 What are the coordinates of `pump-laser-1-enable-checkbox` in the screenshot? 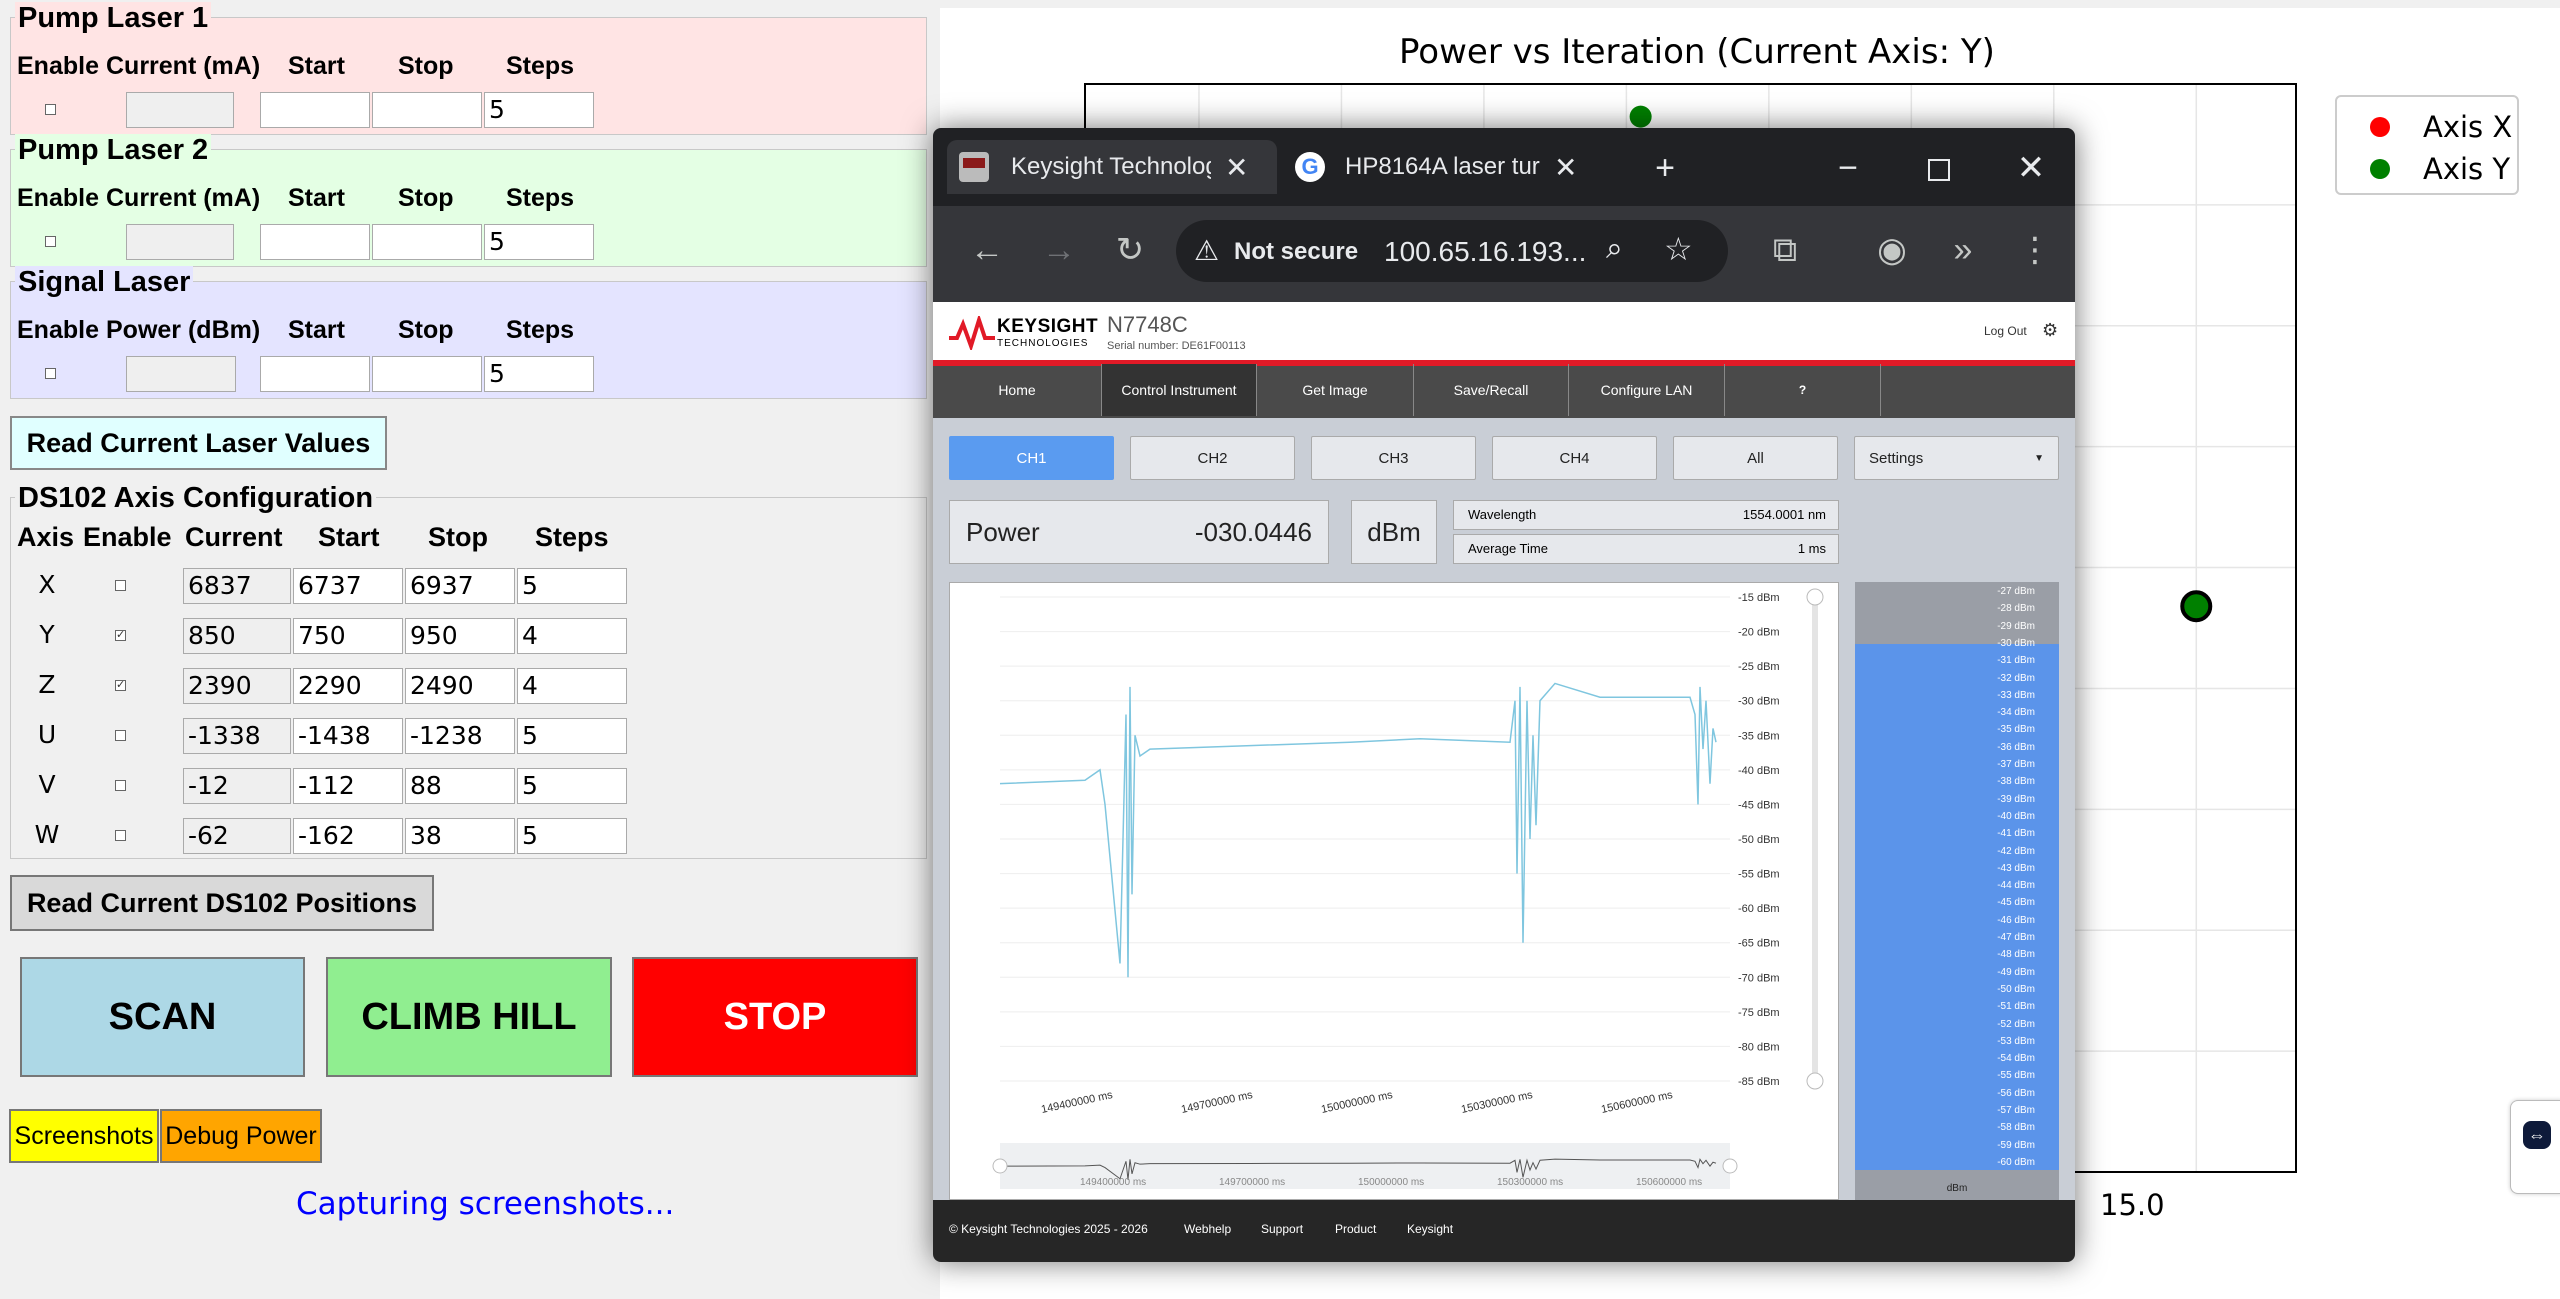 It's located at (50, 109).